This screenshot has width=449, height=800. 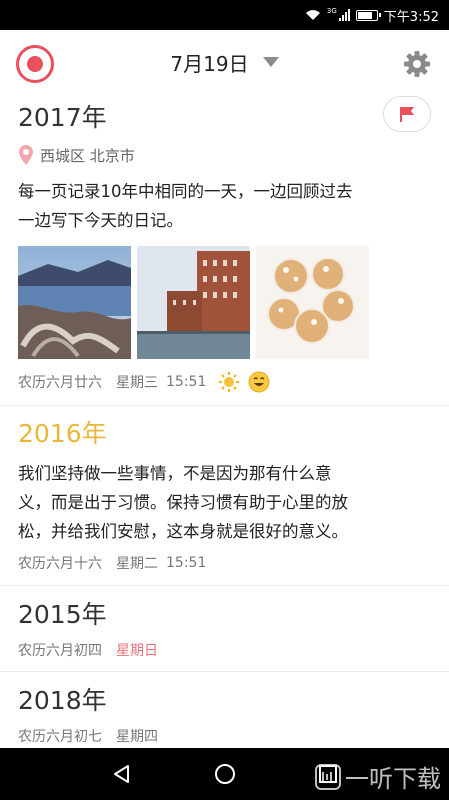 I want to click on app-bar: 7月19日, so click(x=224, y=62).